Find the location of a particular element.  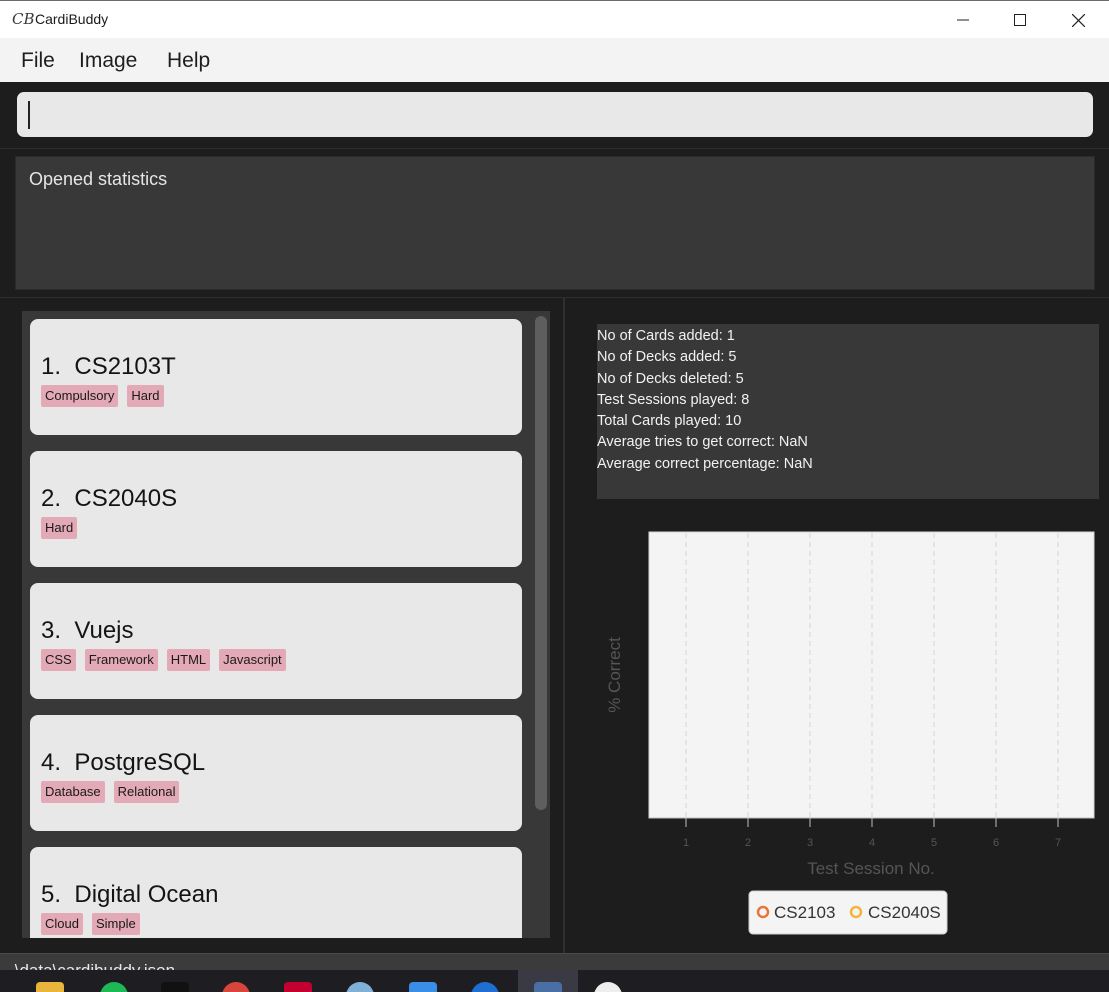

legend: CS2103 CS2040S is located at coordinates (848, 912).